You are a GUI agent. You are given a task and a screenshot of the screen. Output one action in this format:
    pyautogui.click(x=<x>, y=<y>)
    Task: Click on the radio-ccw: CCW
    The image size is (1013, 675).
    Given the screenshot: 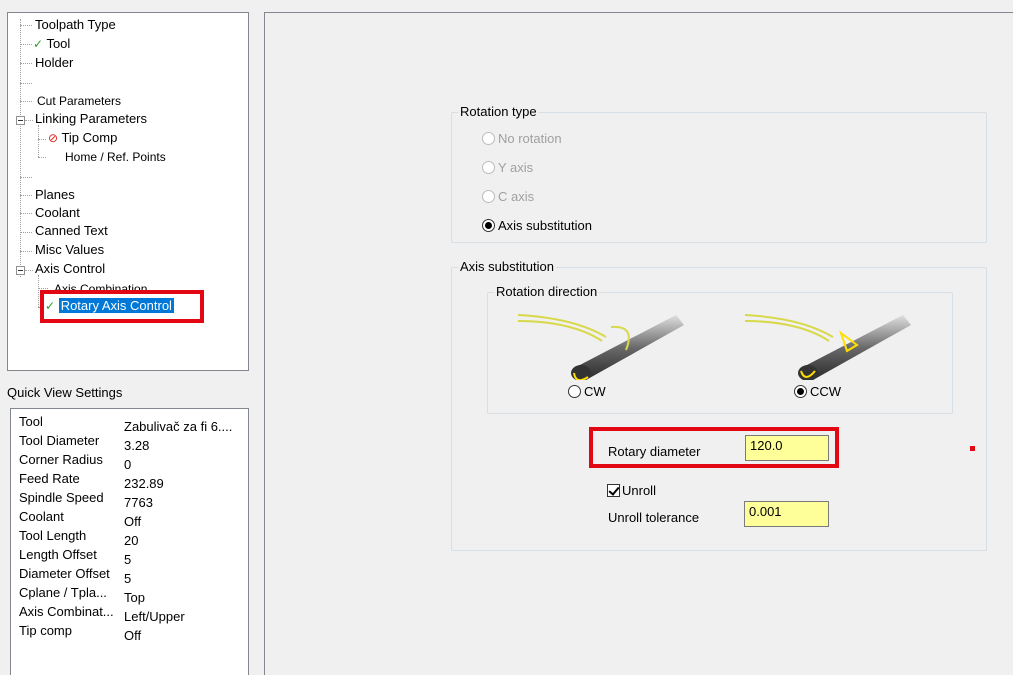 What is the action you would take?
    pyautogui.click(x=817, y=392)
    